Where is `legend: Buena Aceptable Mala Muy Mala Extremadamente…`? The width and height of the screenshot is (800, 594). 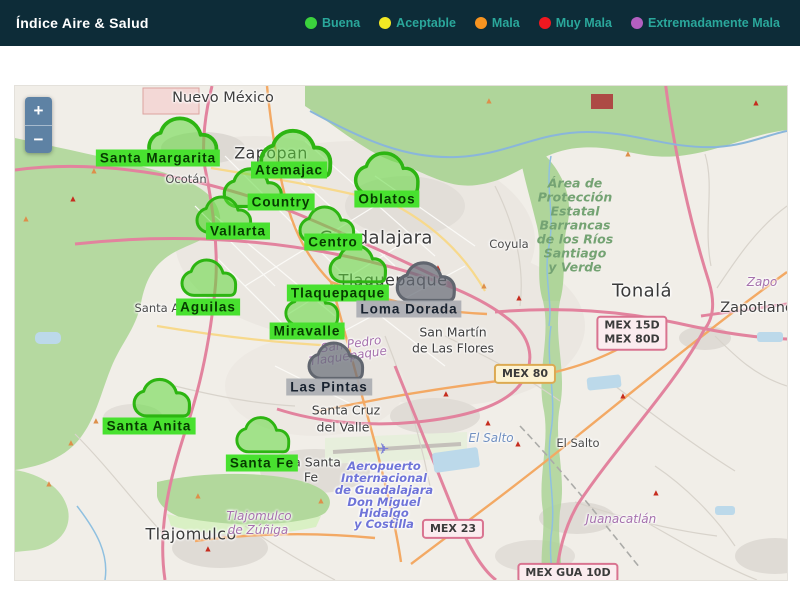 legend: Buena Aceptable Mala Muy Mala Extremadamente… is located at coordinates (542, 23).